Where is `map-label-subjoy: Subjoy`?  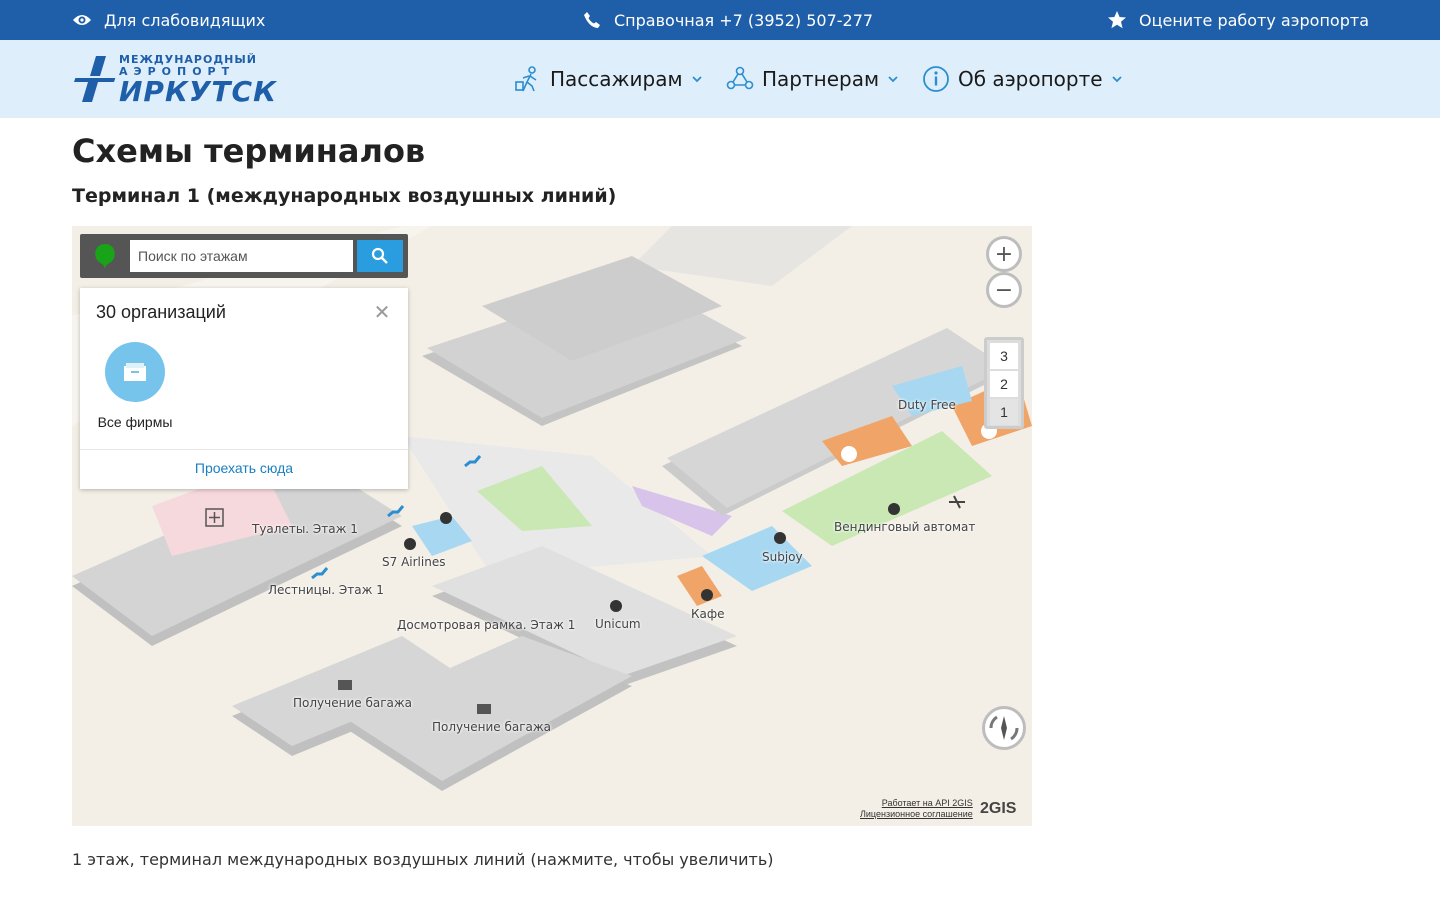
map-label-subjoy: Subjoy is located at coordinates (782, 557).